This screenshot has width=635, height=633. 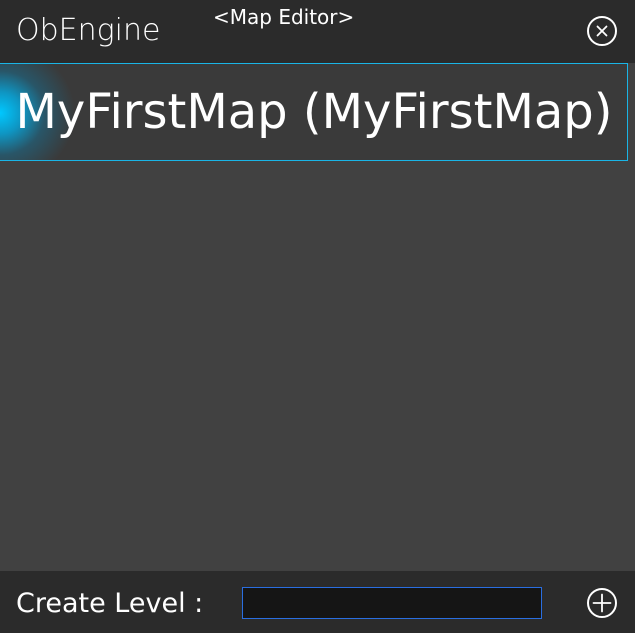 I want to click on plus-icon, so click(x=602, y=603).